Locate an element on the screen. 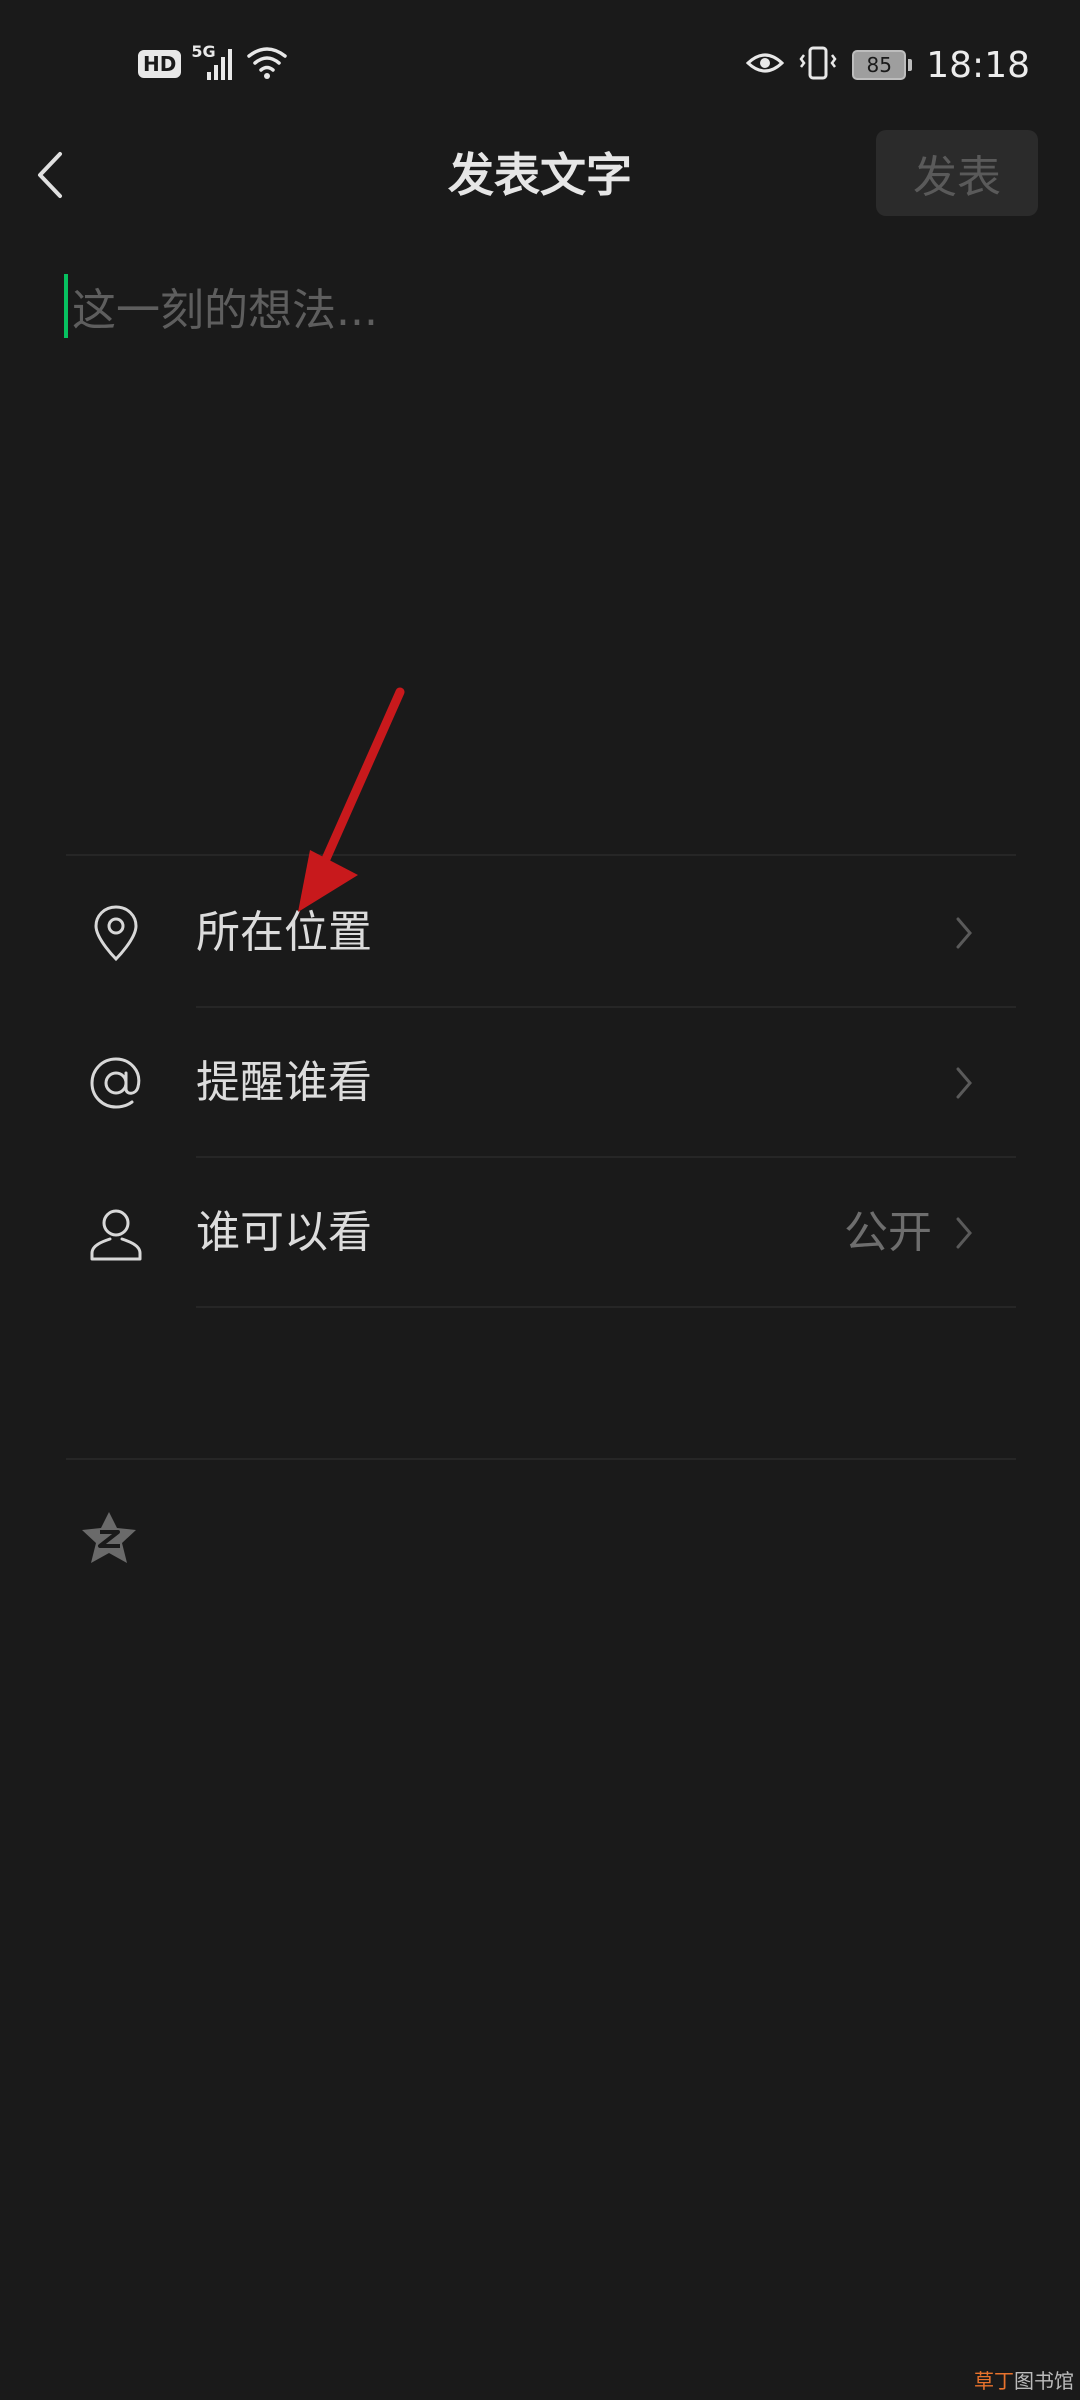 The width and height of the screenshot is (1080, 2400). status-bar-left: HD 5G is located at coordinates (213, 63).